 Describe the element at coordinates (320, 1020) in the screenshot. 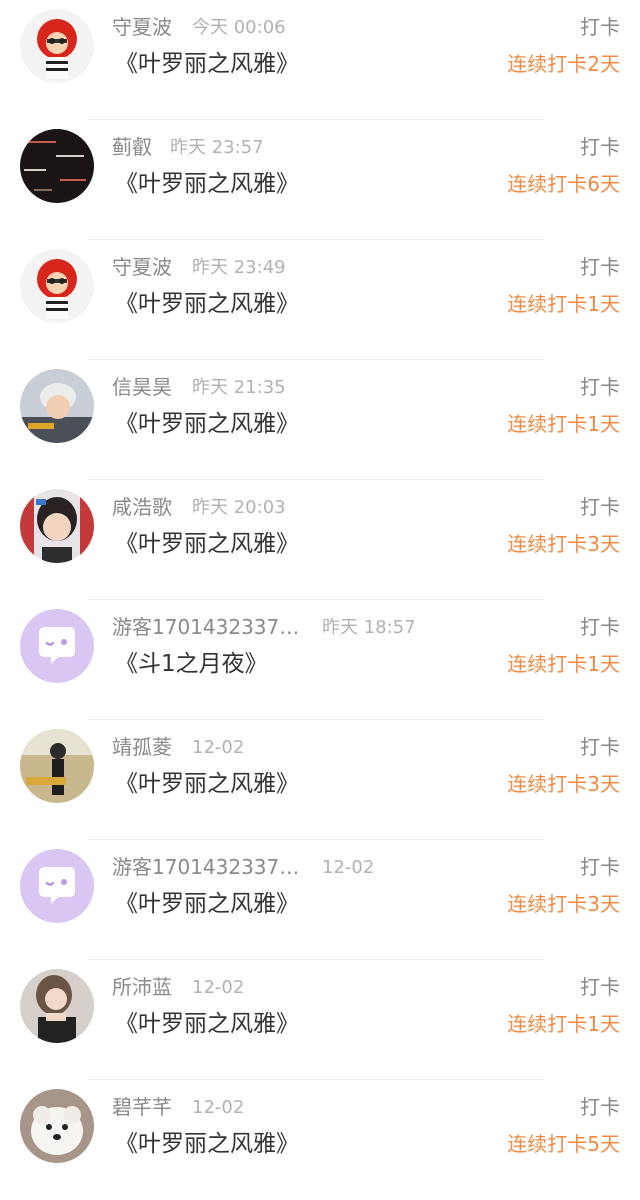

I see `list-item: 所沛蓝 12-02 《叶罗丽之风雅》 打卡 连续打卡1天` at that location.